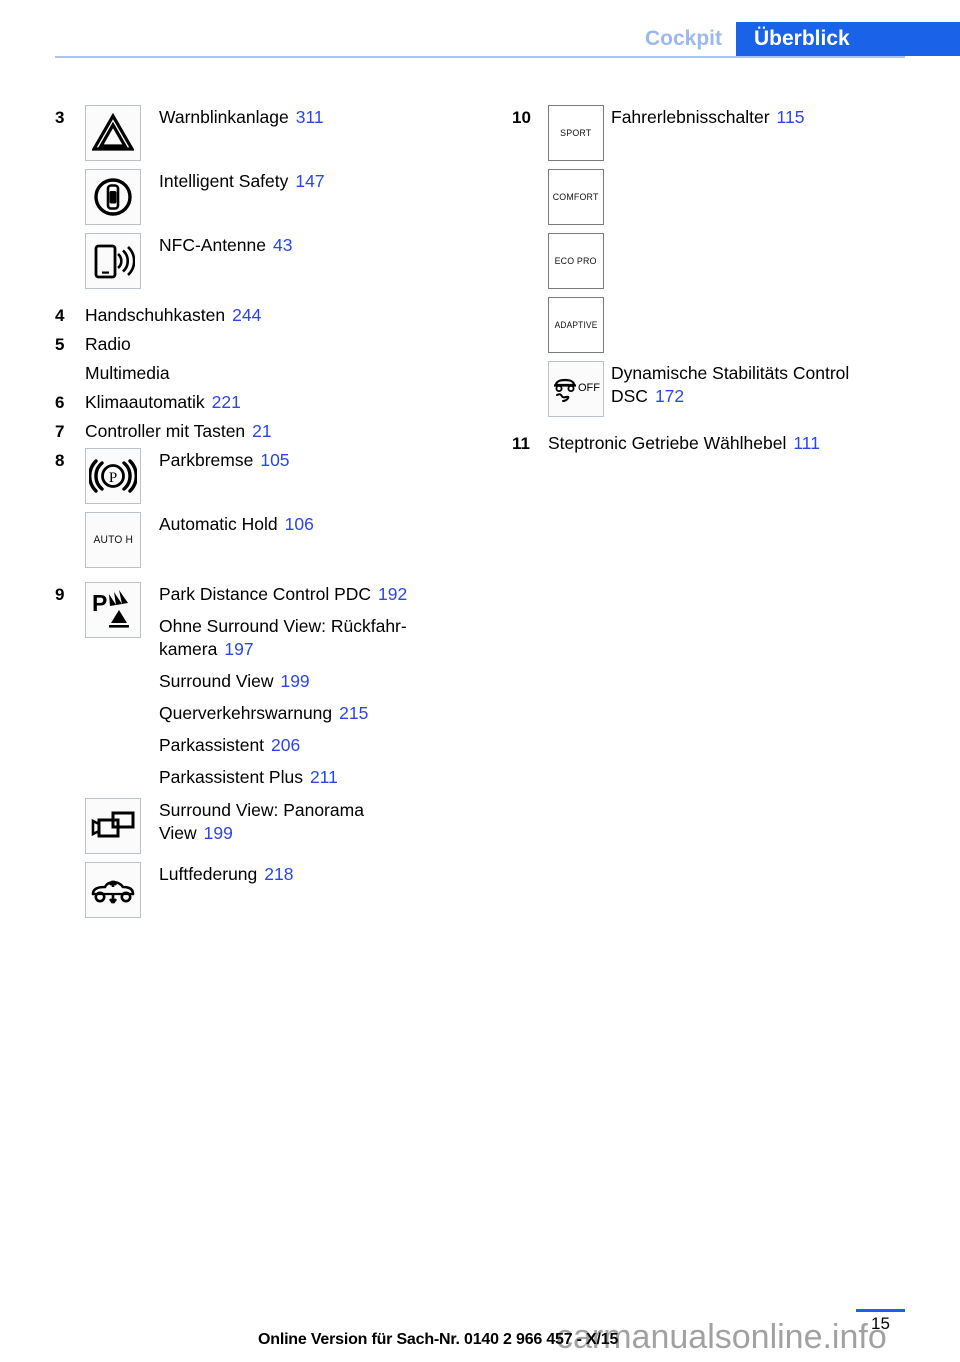 This screenshot has width=960, height=1362. I want to click on parking-brake-icon: P, so click(113, 476).